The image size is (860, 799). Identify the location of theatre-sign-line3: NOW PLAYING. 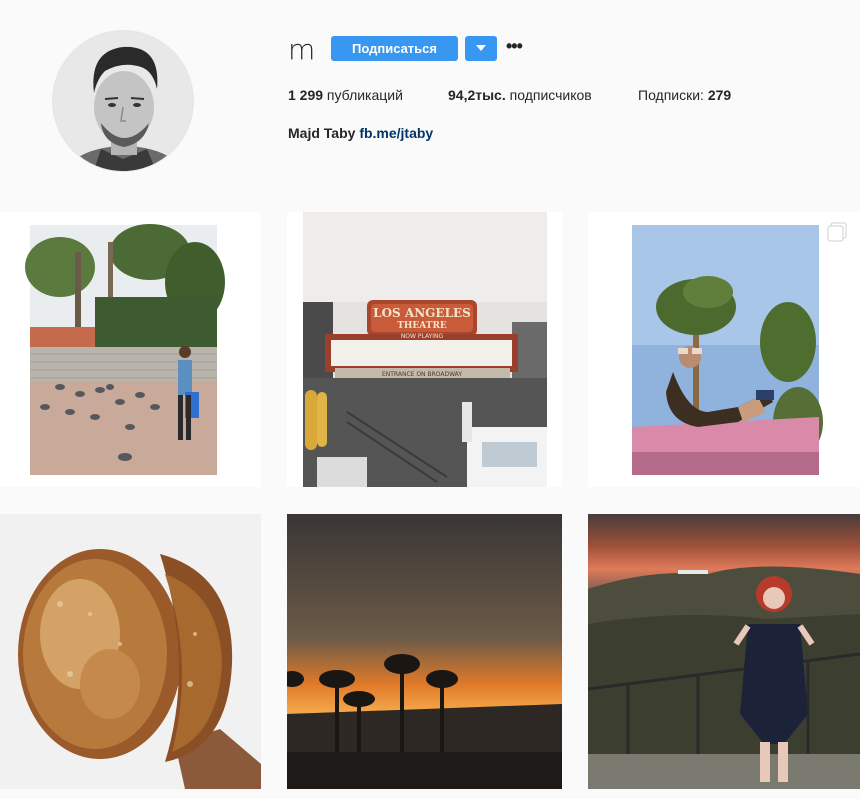
(422, 336).